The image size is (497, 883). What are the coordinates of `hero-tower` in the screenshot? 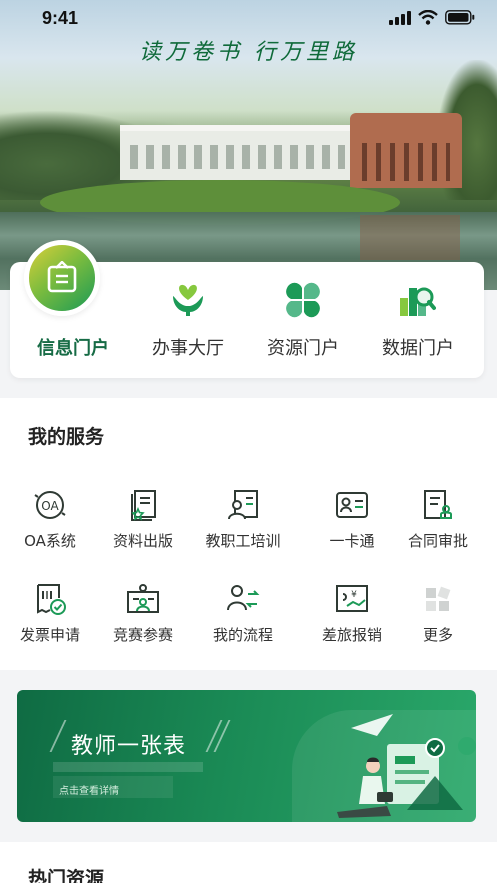 It's located at (406, 150).